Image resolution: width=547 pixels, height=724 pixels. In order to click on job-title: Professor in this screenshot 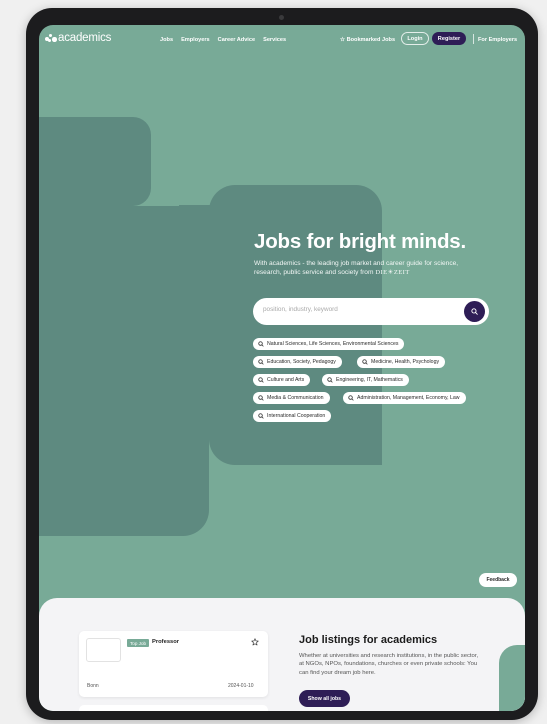, I will do `click(165, 642)`.